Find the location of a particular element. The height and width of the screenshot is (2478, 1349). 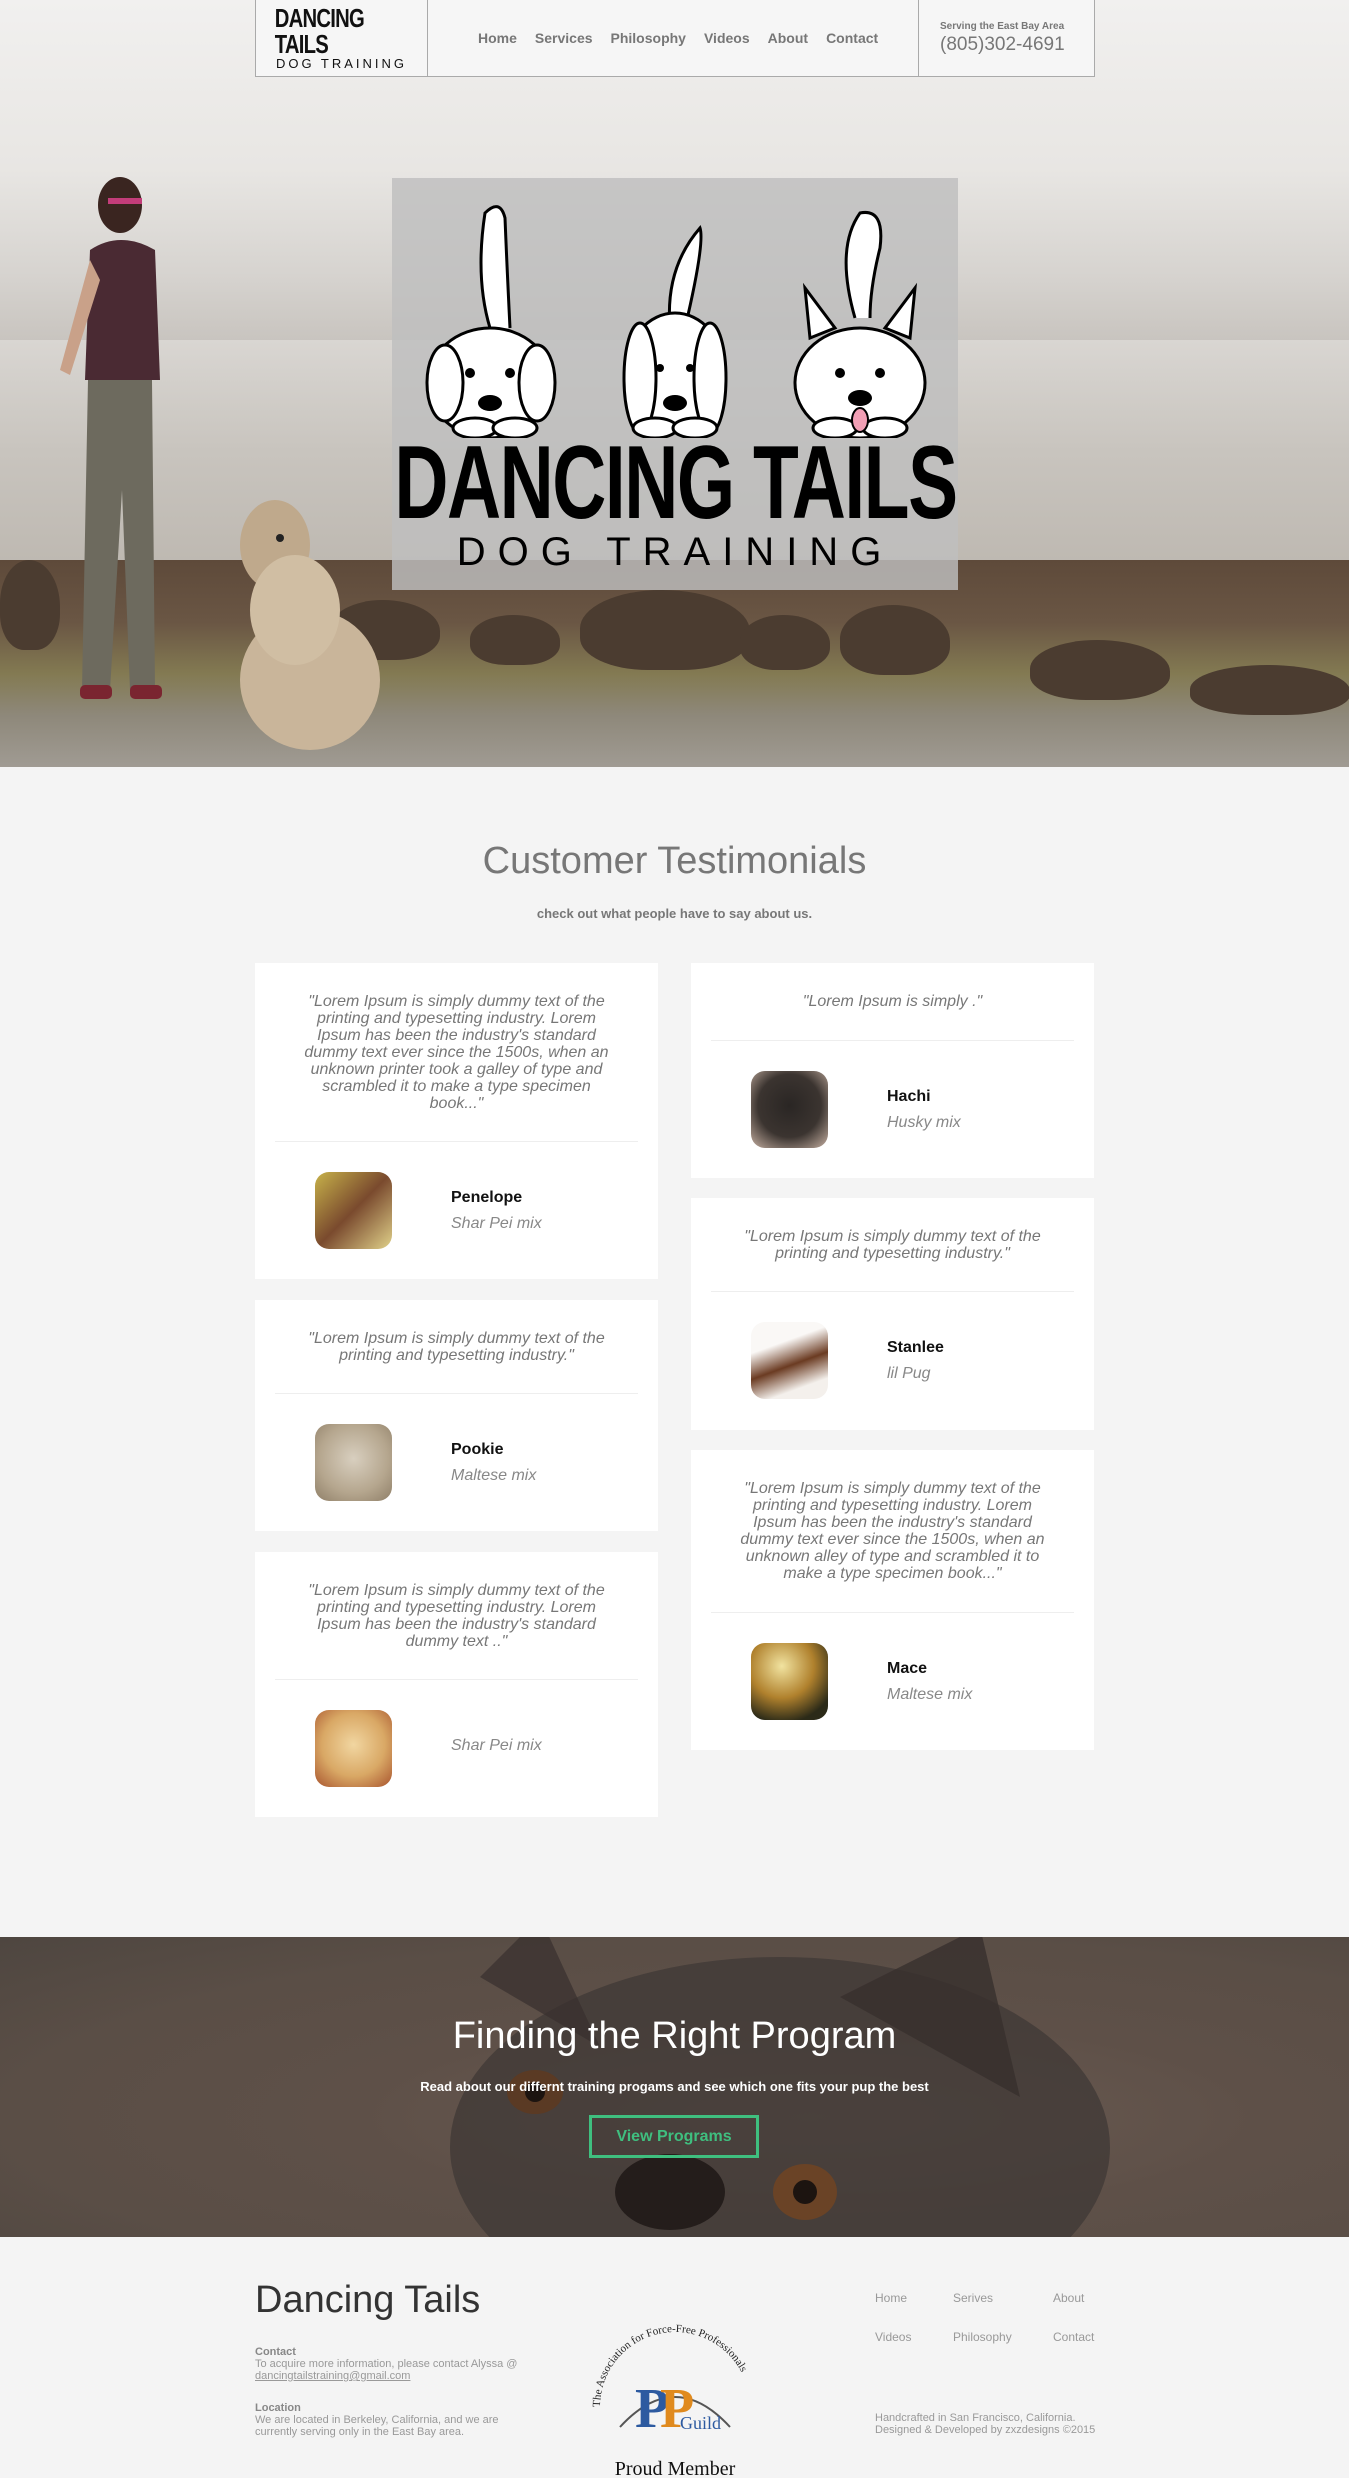

hero-shore is located at coordinates (674, 663).